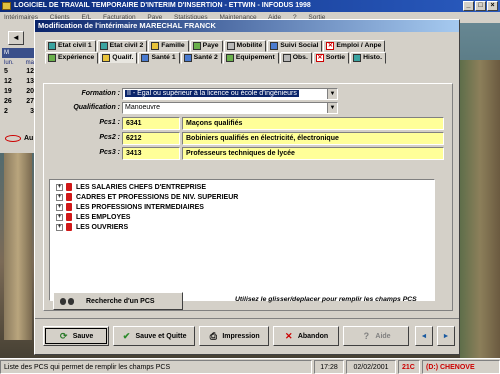 The height and width of the screenshot is (374, 500). What do you see at coordinates (242, 187) in the screenshot?
I see `tree-item: + LES SALARIES CHEFS D'ENTREPRISE` at bounding box center [242, 187].